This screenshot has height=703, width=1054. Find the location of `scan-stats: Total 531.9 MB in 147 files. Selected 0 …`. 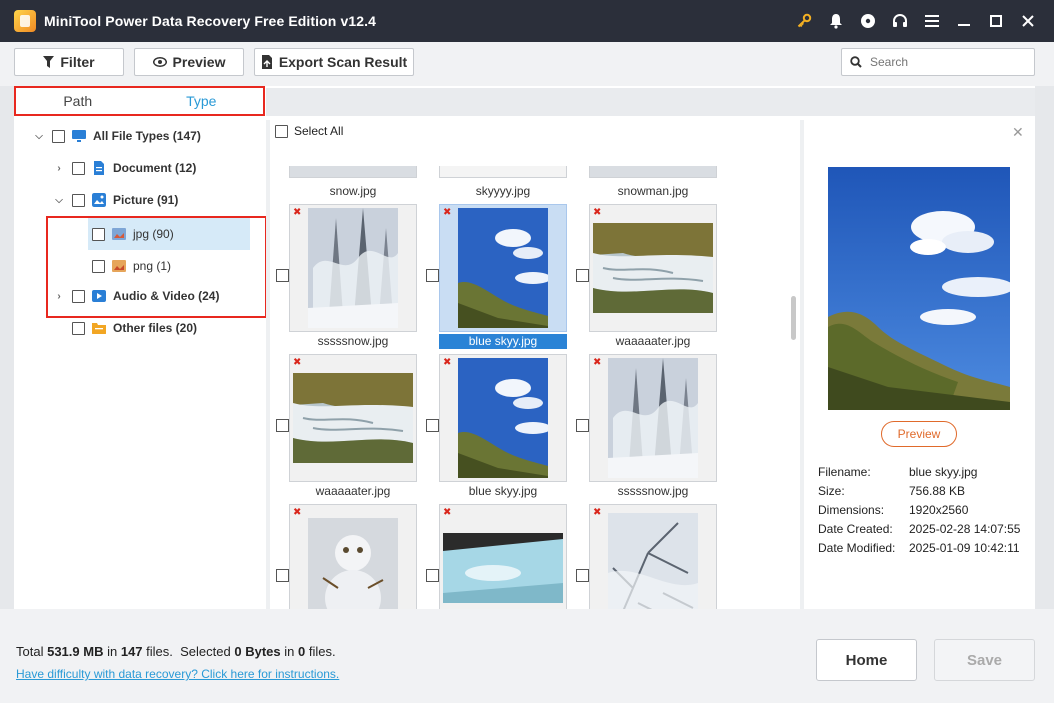

scan-stats: Total 531.9 MB in 147 files. Selected 0 … is located at coordinates (176, 651).